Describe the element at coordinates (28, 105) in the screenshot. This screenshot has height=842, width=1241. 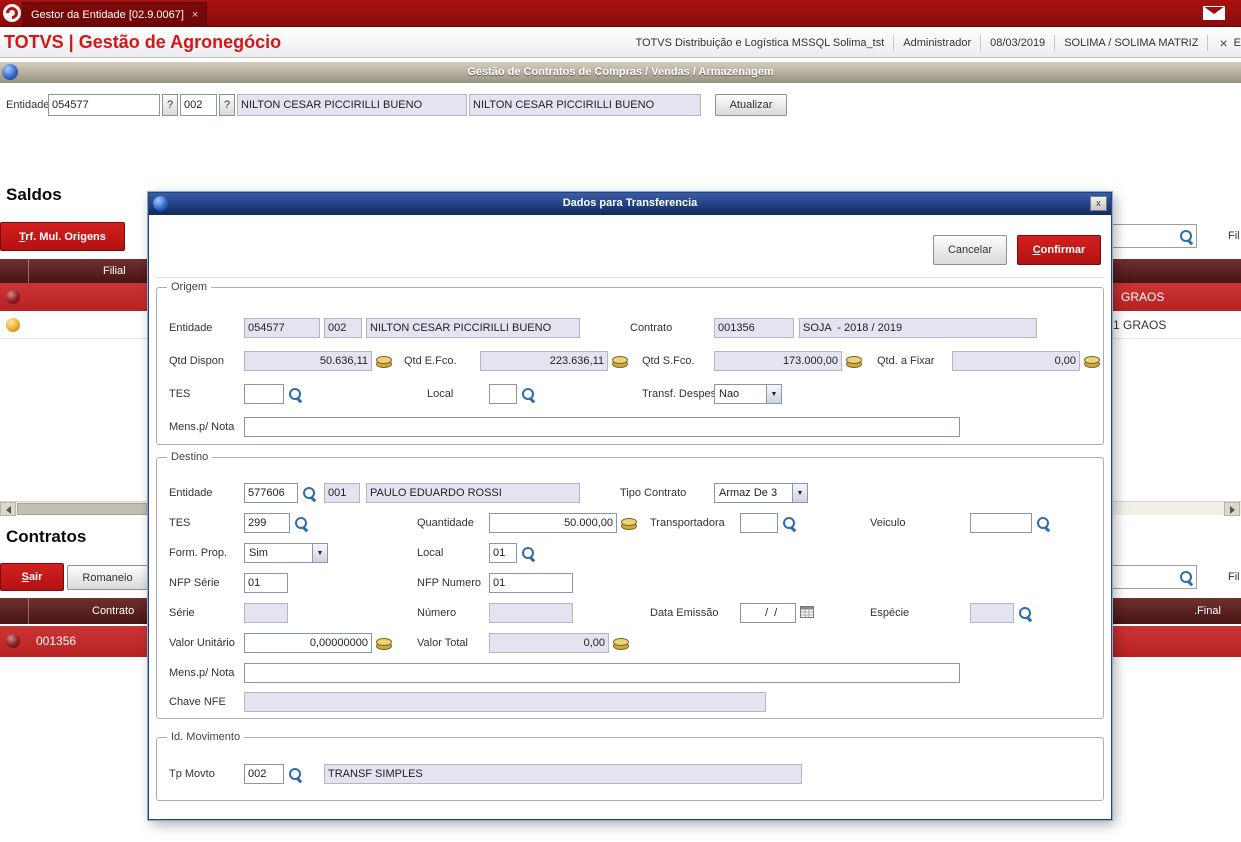
I see `entidade-label: Entidade` at that location.